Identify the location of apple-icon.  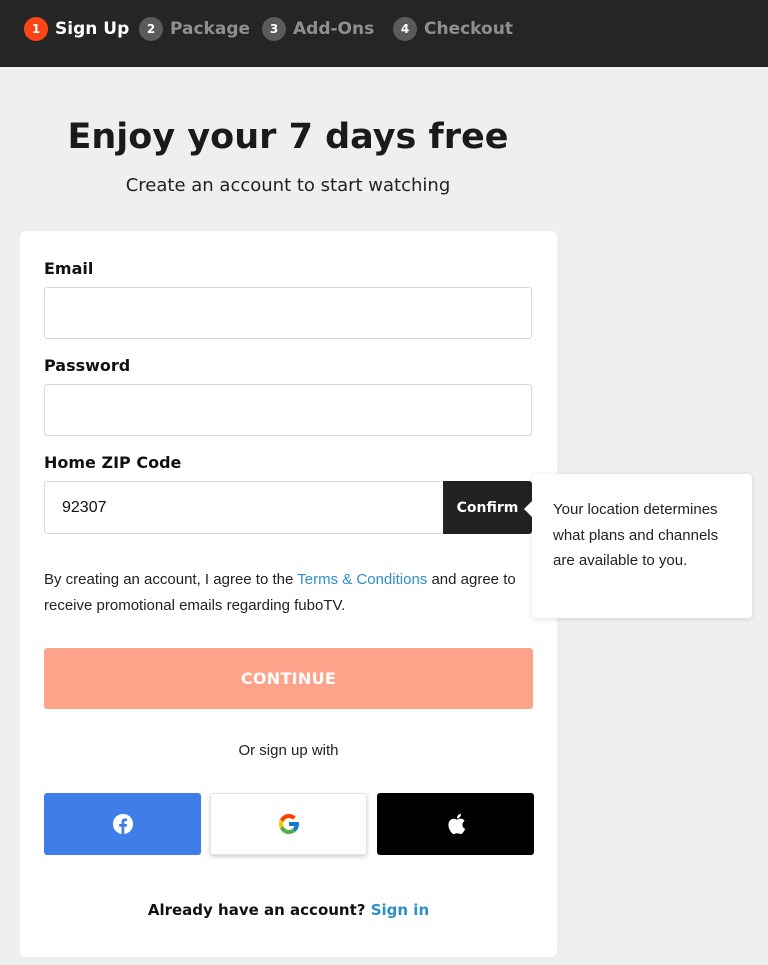
(456, 824).